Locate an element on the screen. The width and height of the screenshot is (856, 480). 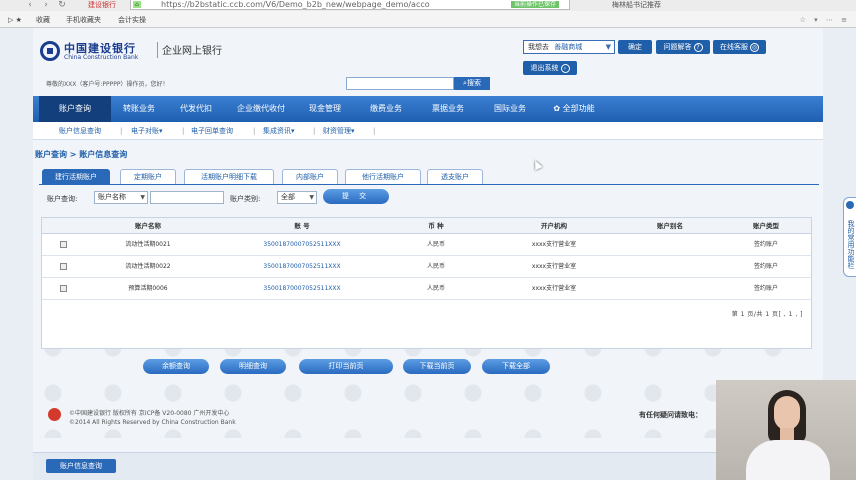
forward-icon: › is located at coordinates (46, 5).